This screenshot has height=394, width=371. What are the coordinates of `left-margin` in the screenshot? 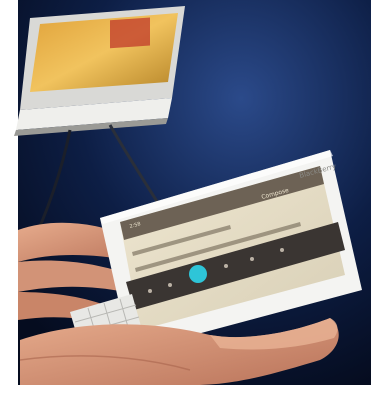 It's located at (9, 197).